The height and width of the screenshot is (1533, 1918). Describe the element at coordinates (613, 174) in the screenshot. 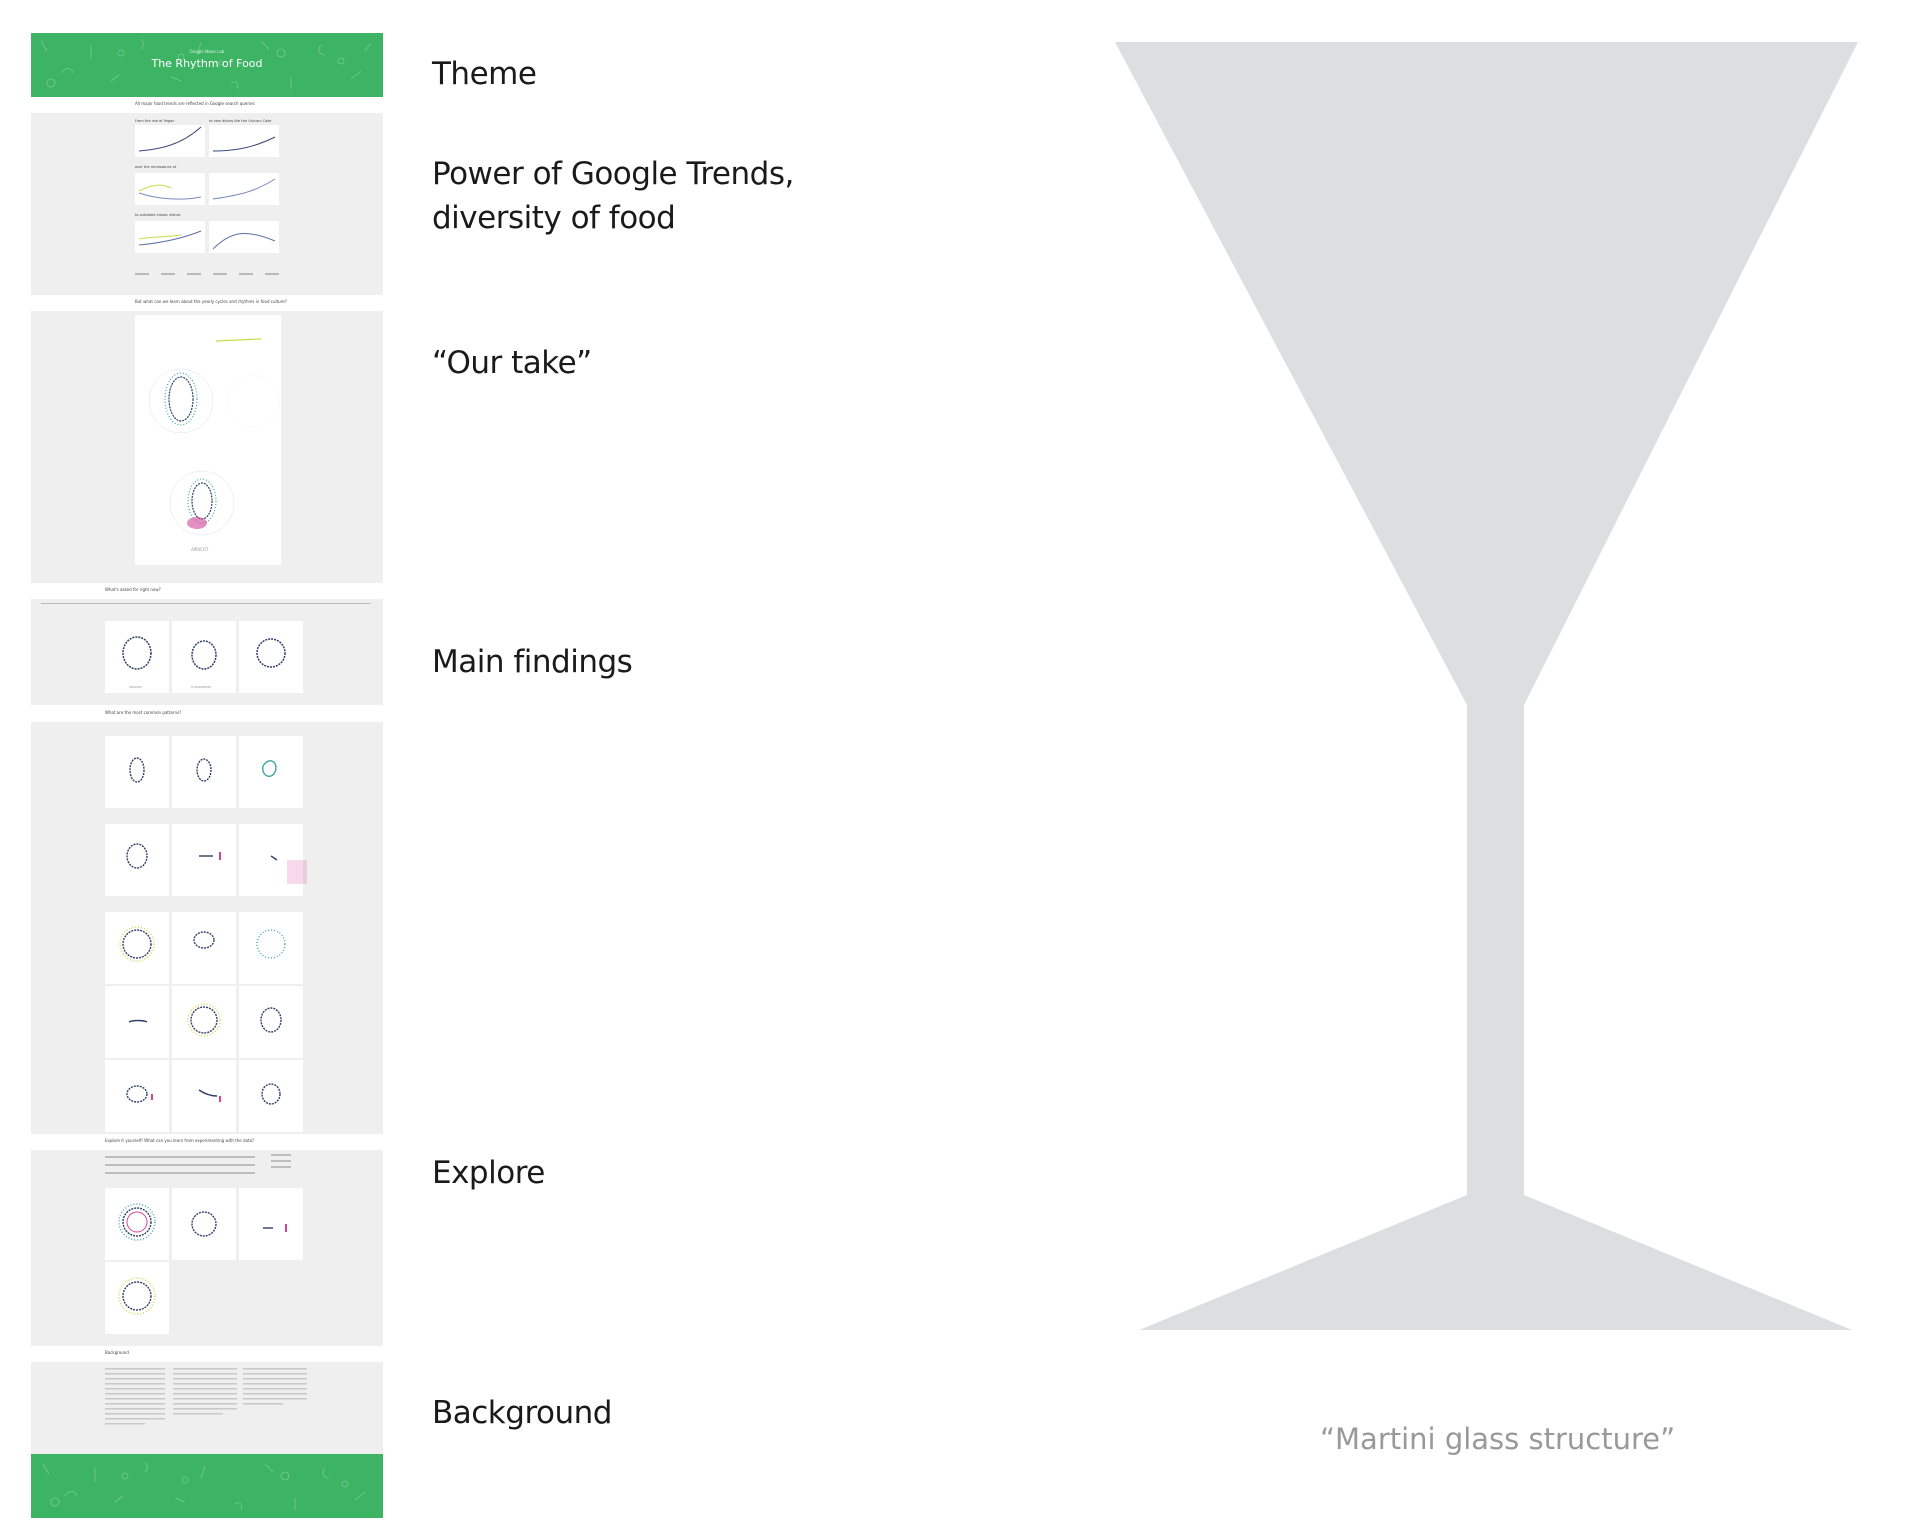

I see `label-power-line-1: Power of Google Trends,` at that location.